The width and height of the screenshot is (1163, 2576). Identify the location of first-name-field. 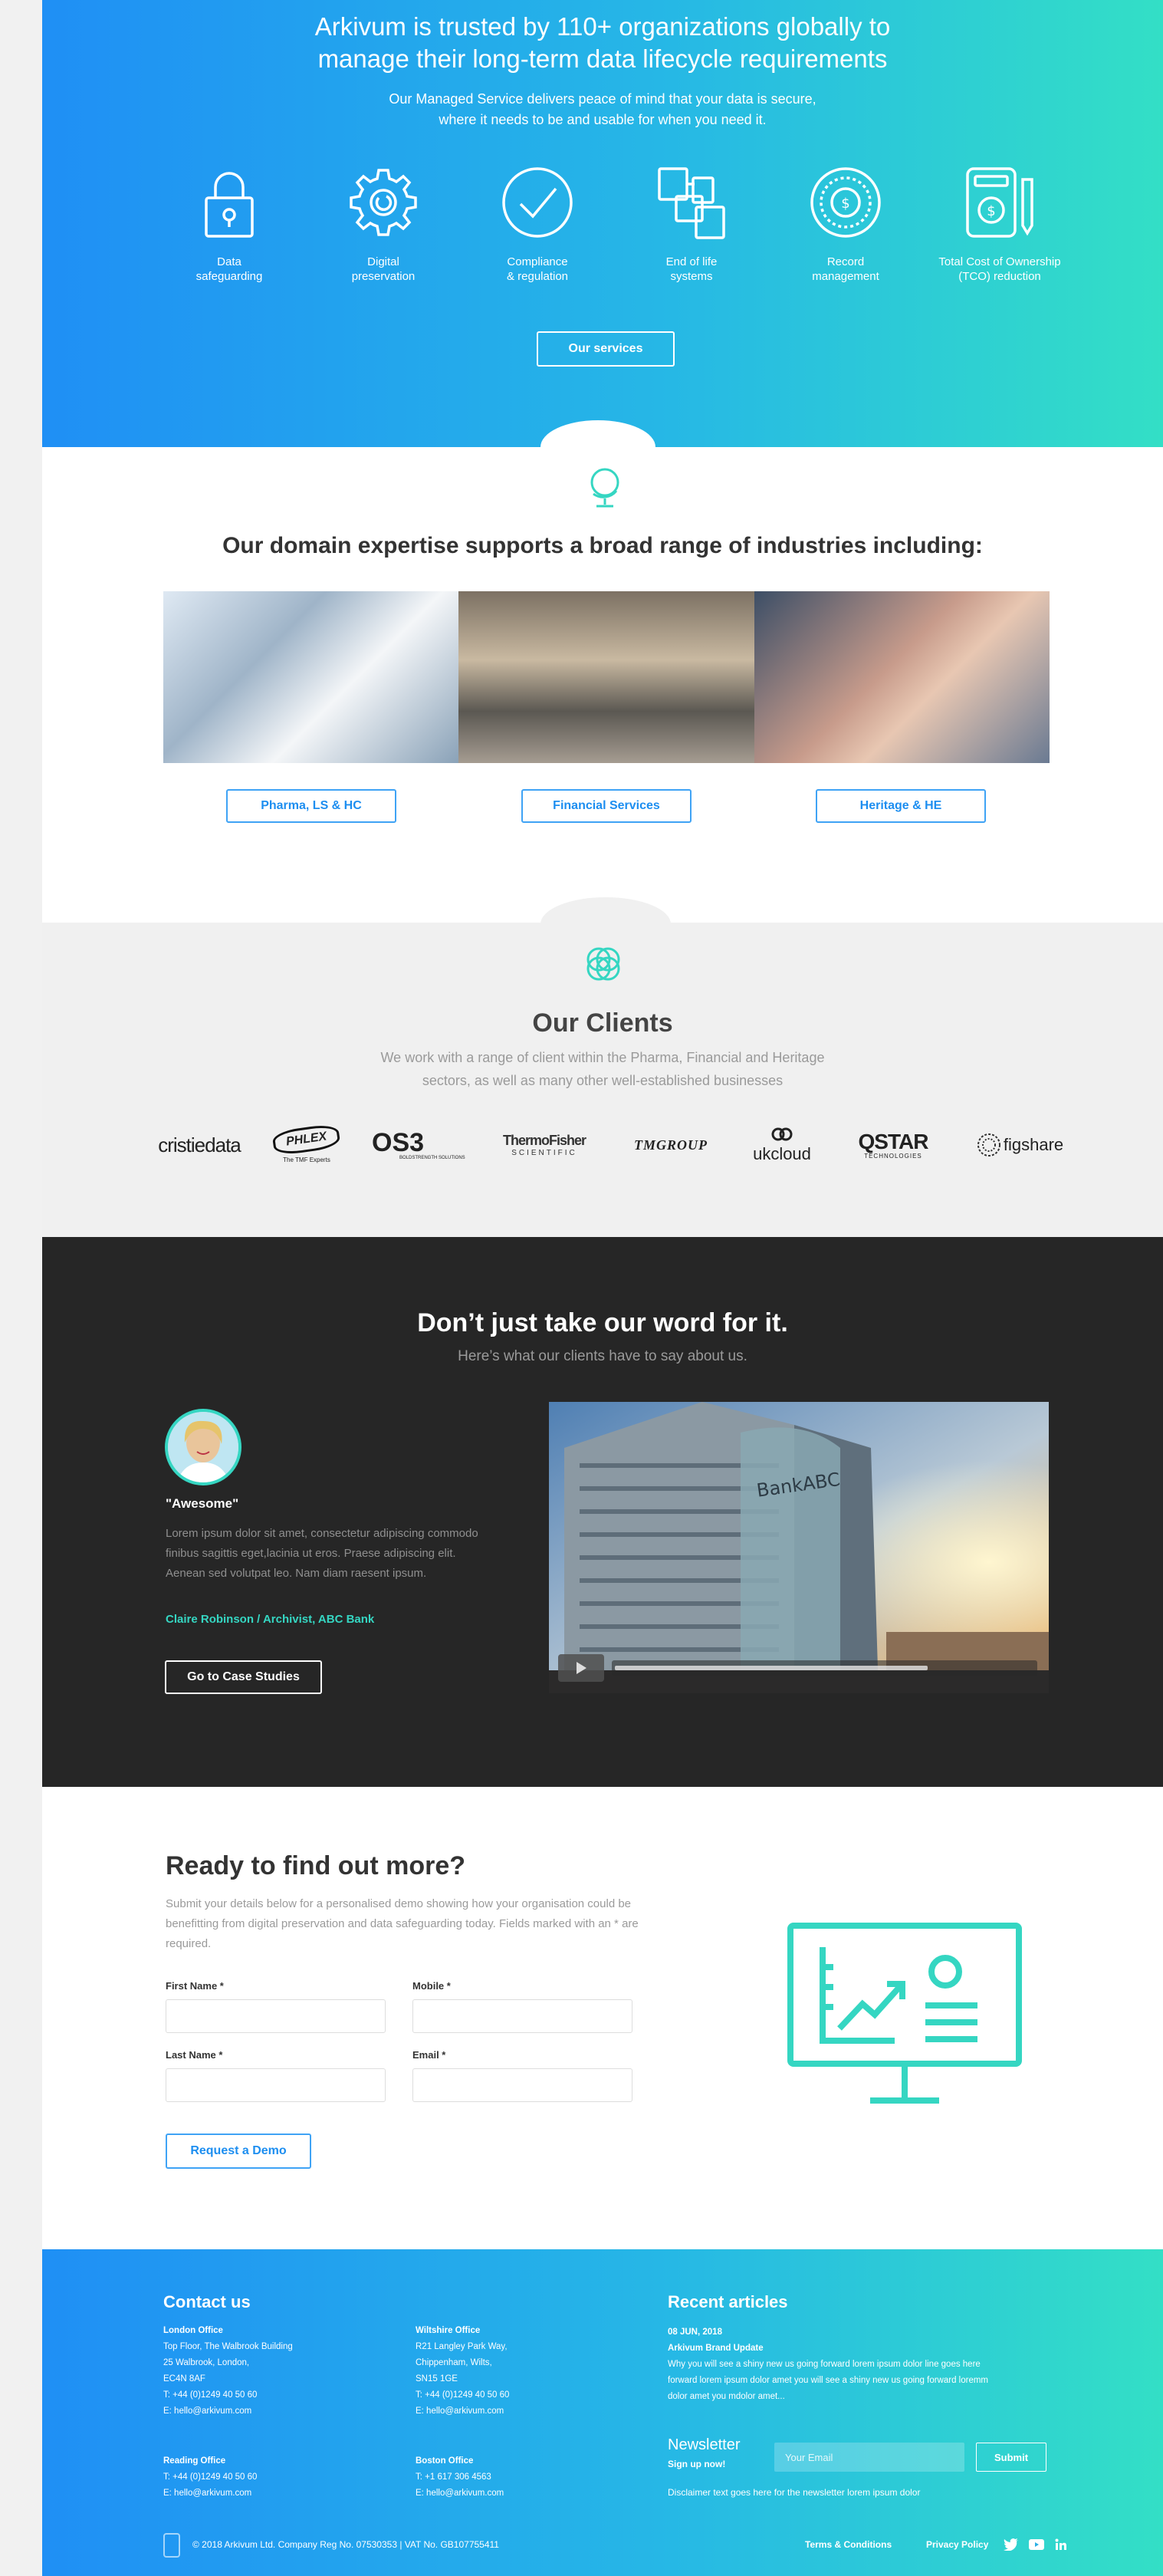
(276, 2016).